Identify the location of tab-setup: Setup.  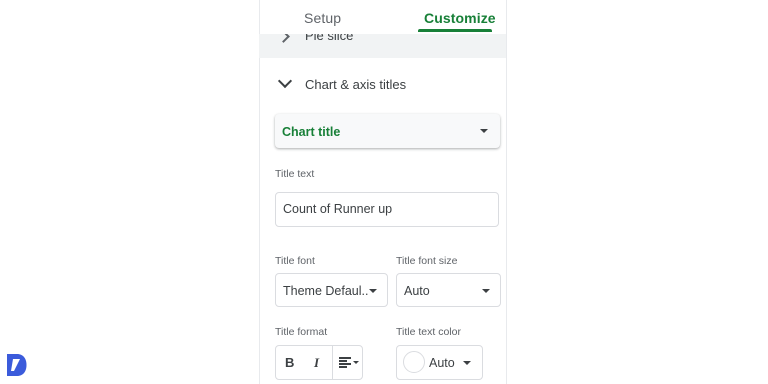
(322, 18).